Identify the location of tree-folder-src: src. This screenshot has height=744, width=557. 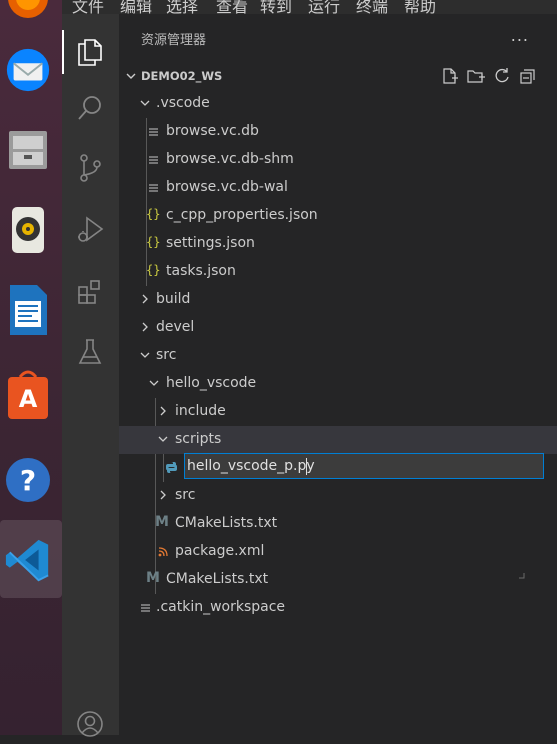
(338, 356).